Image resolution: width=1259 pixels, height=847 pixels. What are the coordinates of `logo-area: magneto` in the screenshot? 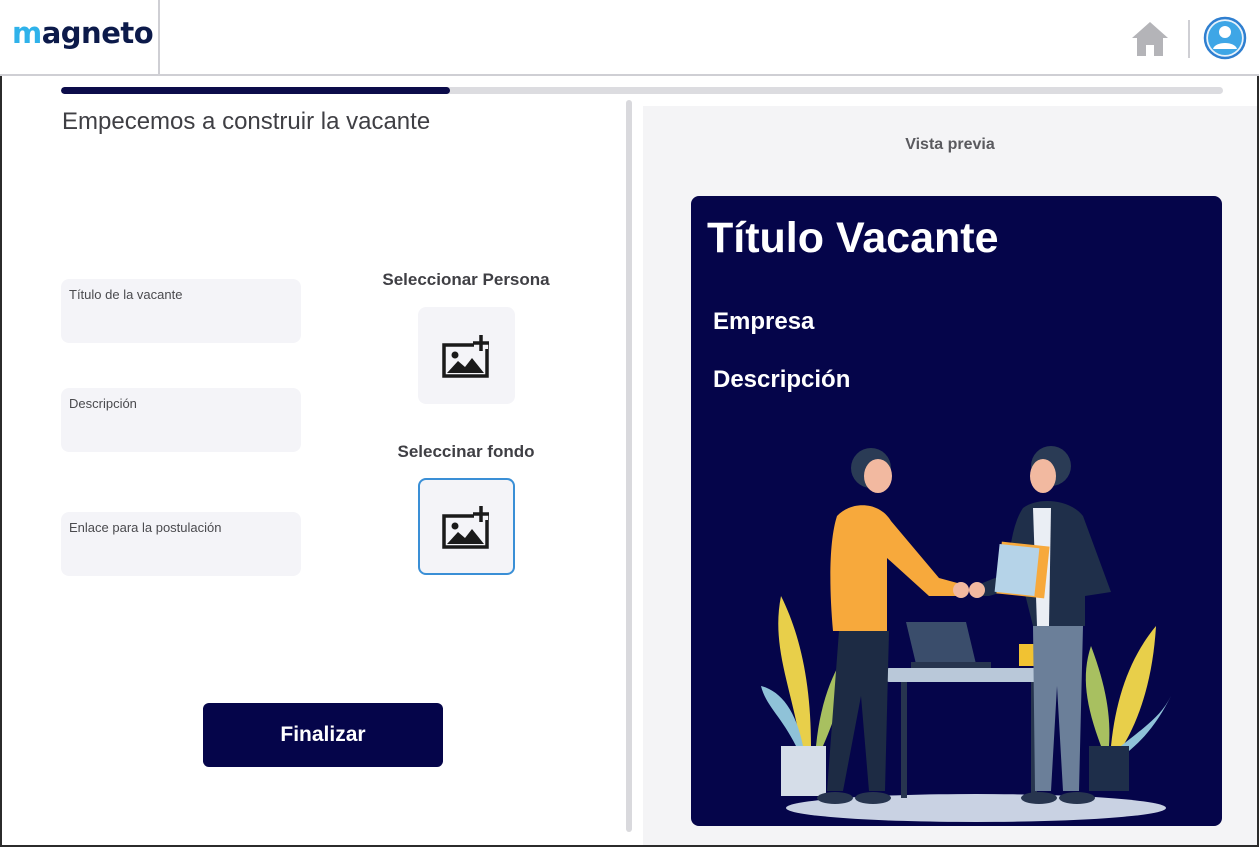 It's located at (80, 37).